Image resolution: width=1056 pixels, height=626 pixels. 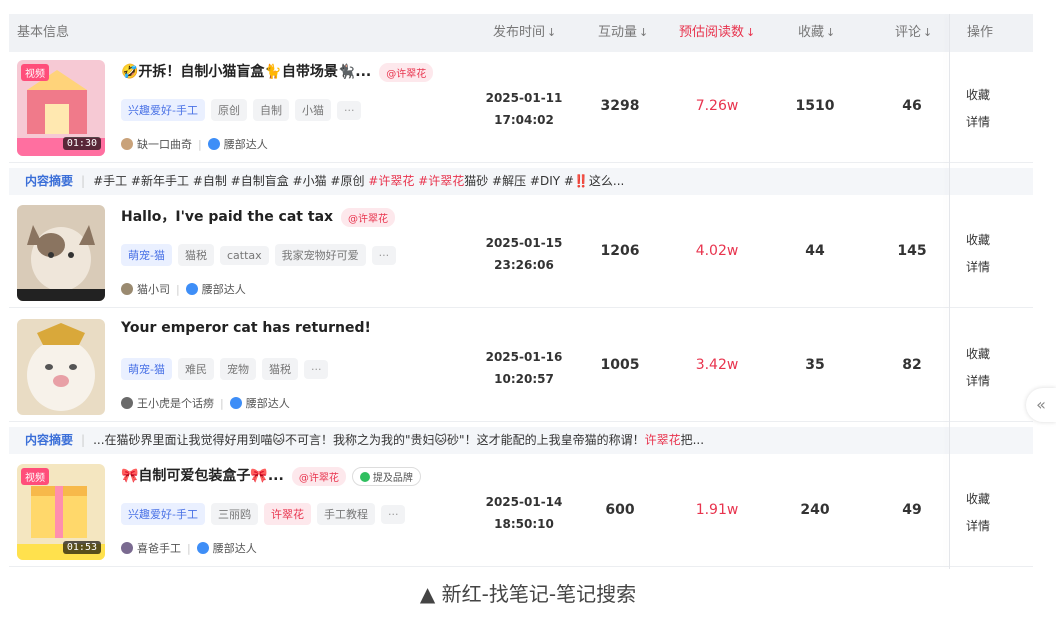 I want to click on collapse-panel-icon: «, so click(x=1041, y=405).